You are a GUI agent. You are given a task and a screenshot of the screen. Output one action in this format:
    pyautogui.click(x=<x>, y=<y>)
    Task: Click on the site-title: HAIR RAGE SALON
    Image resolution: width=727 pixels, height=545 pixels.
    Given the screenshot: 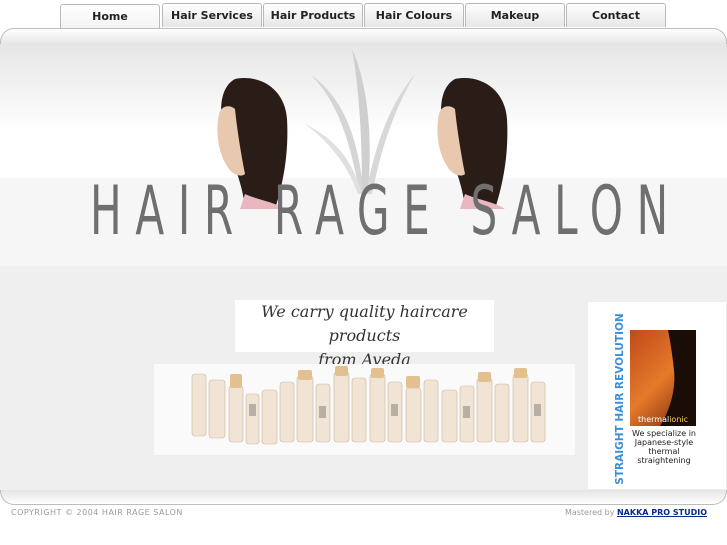 What is the action you would take?
    pyautogui.click(x=386, y=211)
    